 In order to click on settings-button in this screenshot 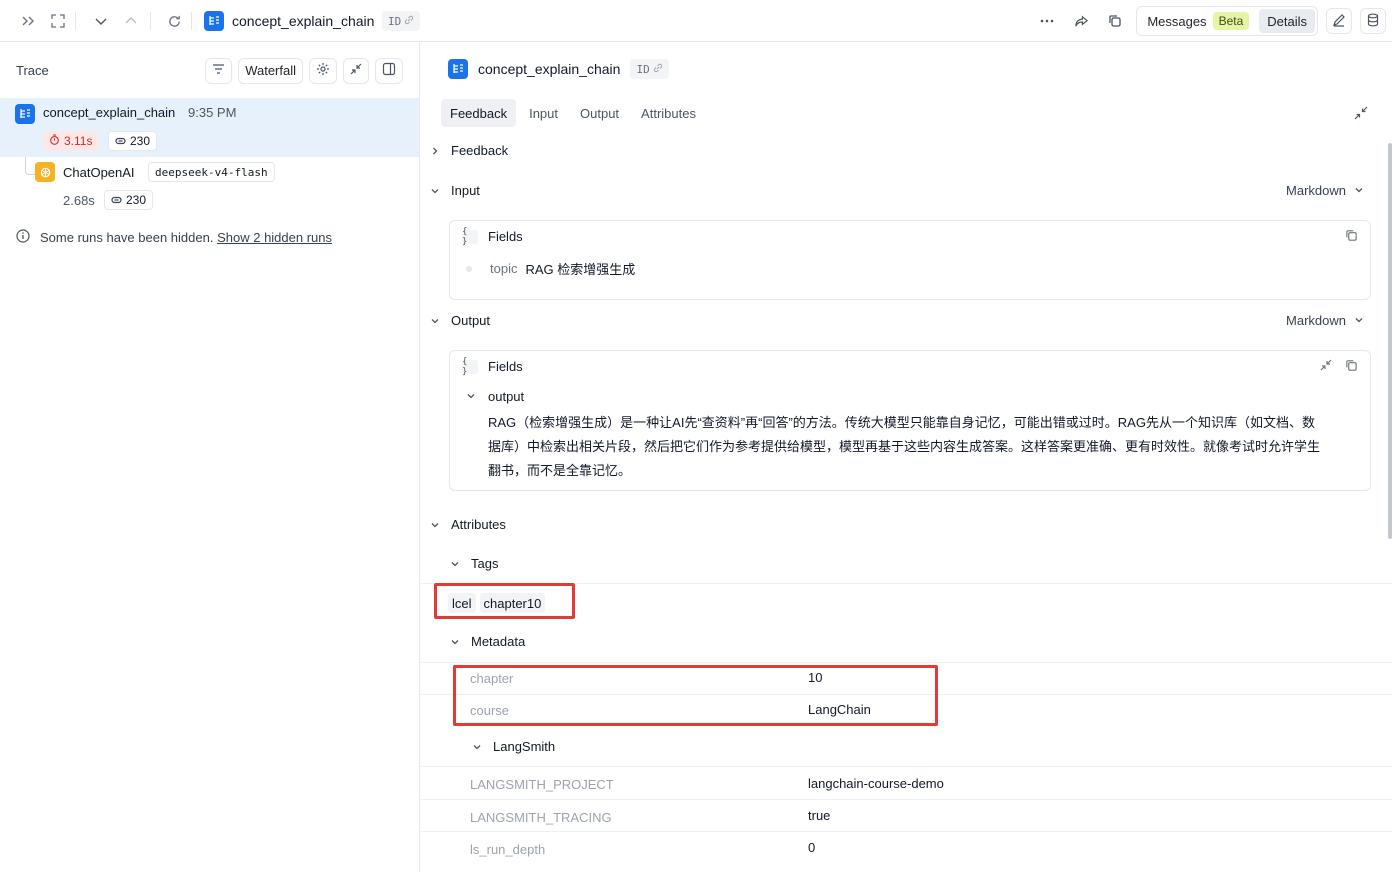, I will do `click(323, 70)`.